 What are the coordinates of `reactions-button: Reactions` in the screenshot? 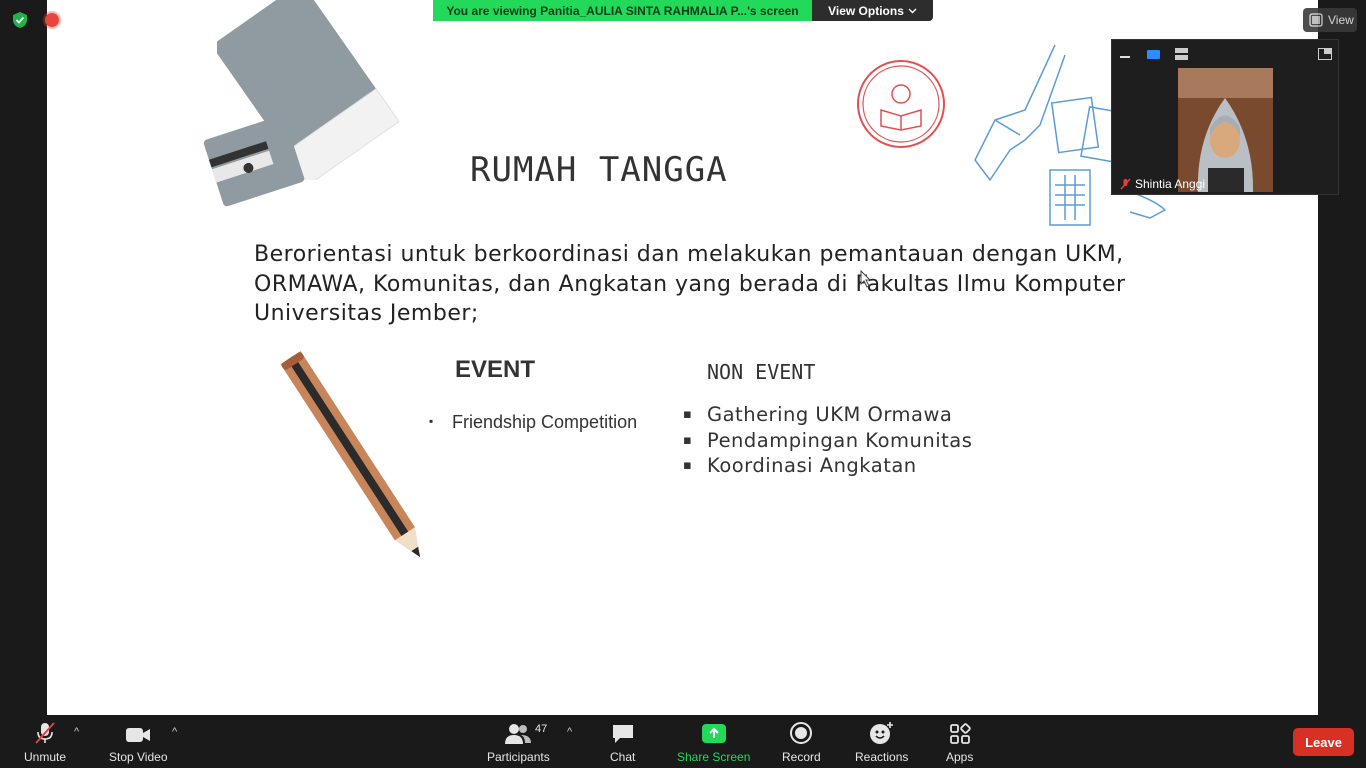 It's located at (881, 742).